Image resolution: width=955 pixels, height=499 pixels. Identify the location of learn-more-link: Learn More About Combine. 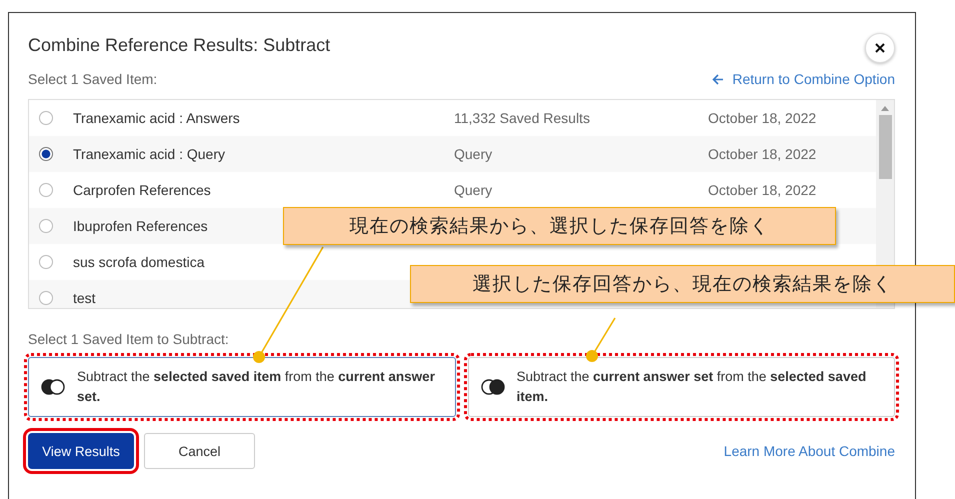
(809, 451).